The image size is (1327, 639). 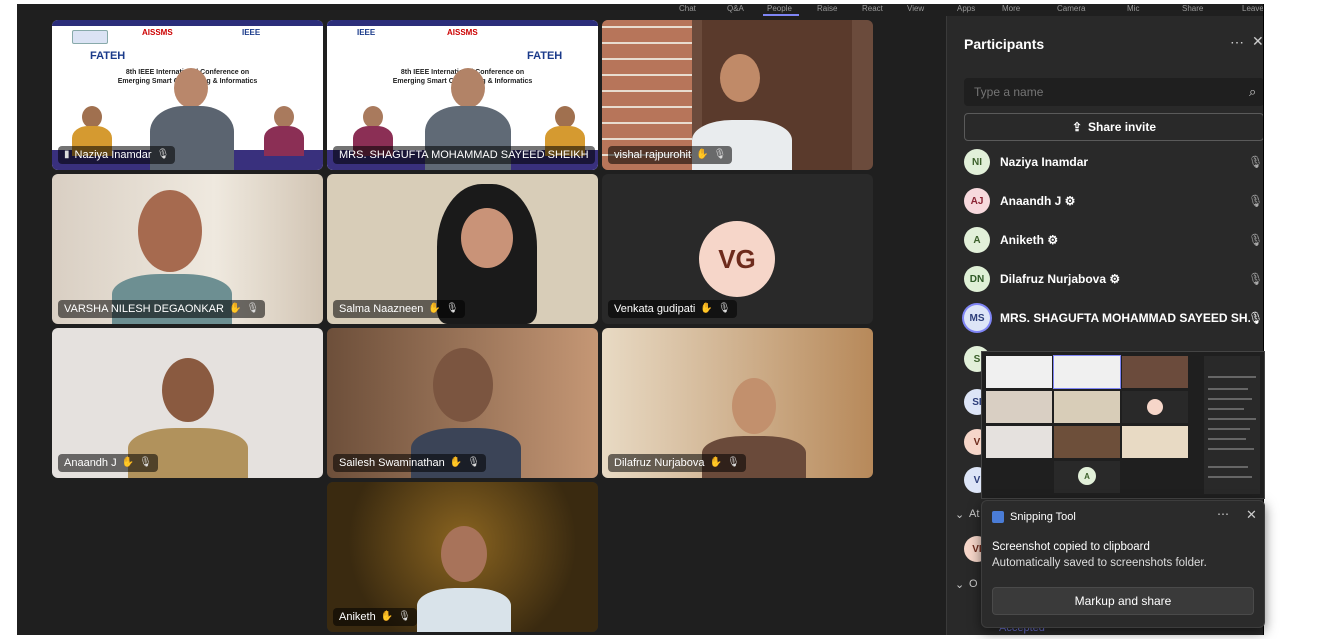 I want to click on section-label: O, so click(x=973, y=584).